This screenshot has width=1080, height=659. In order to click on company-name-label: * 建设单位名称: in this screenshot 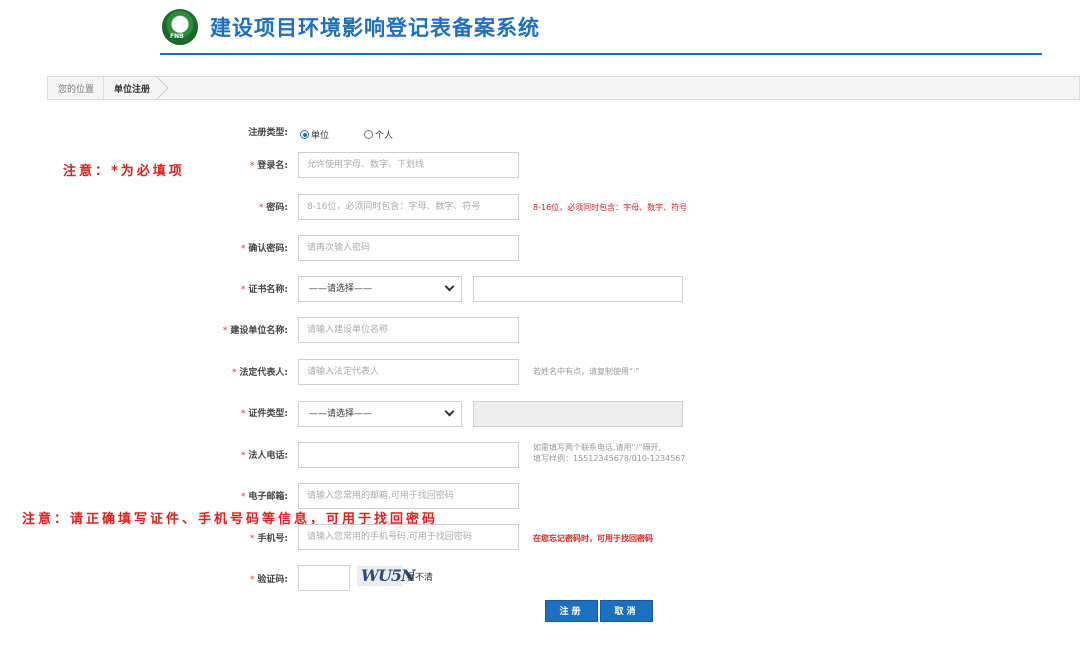, I will do `click(255, 331)`.